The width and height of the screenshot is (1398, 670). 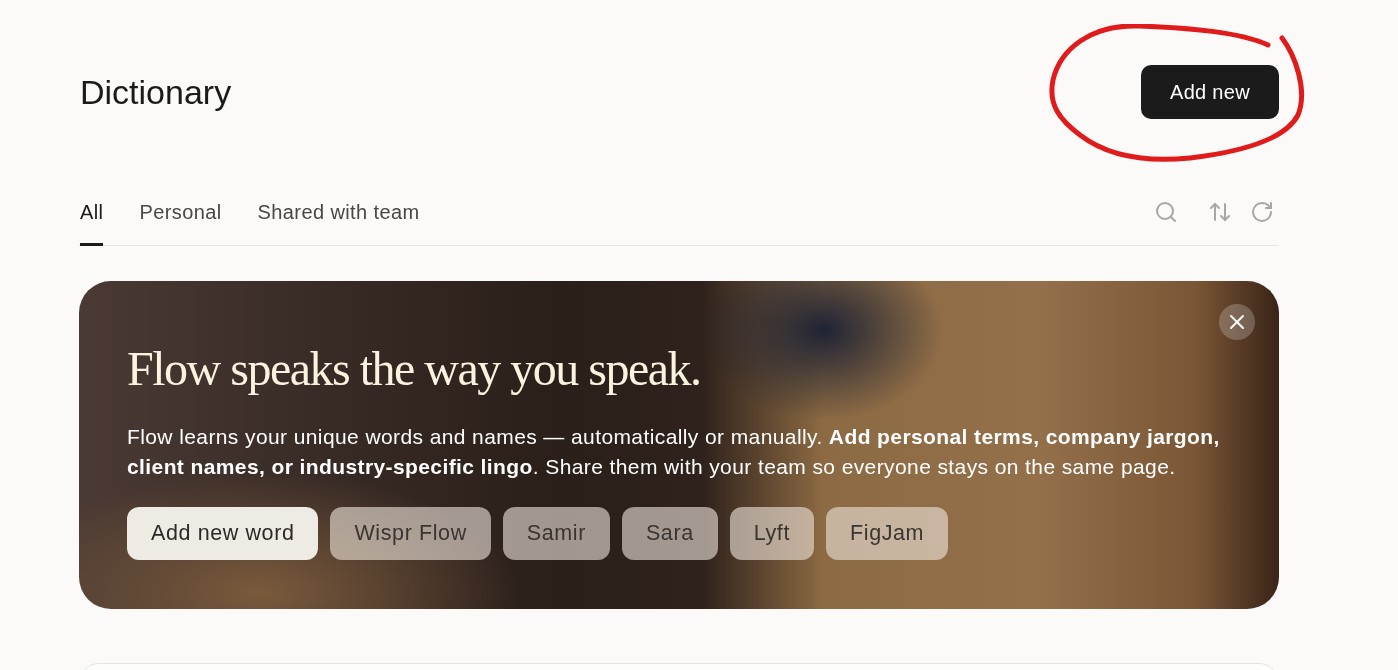 I want to click on tab: Personal, so click(x=180, y=218).